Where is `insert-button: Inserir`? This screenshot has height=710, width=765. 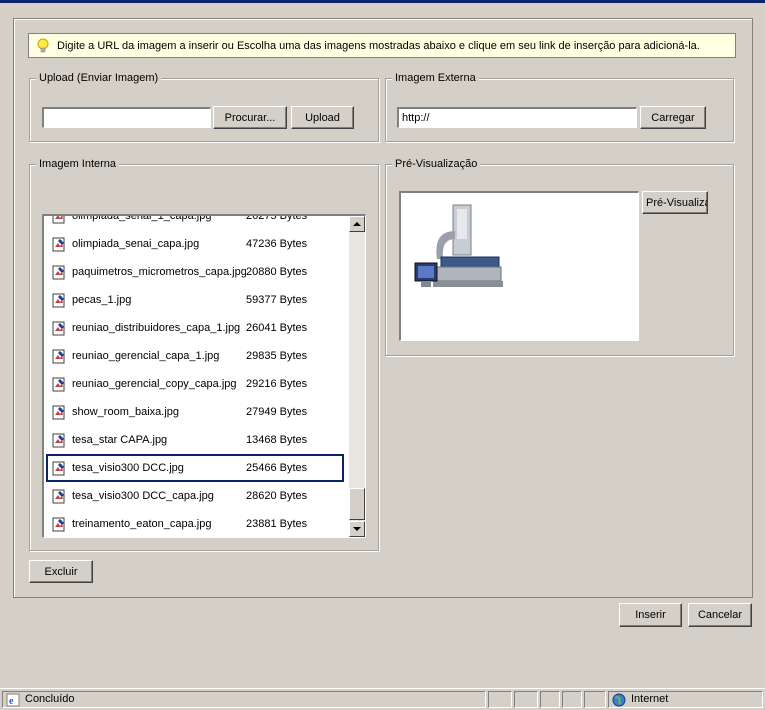
insert-button: Inserir is located at coordinates (650, 615).